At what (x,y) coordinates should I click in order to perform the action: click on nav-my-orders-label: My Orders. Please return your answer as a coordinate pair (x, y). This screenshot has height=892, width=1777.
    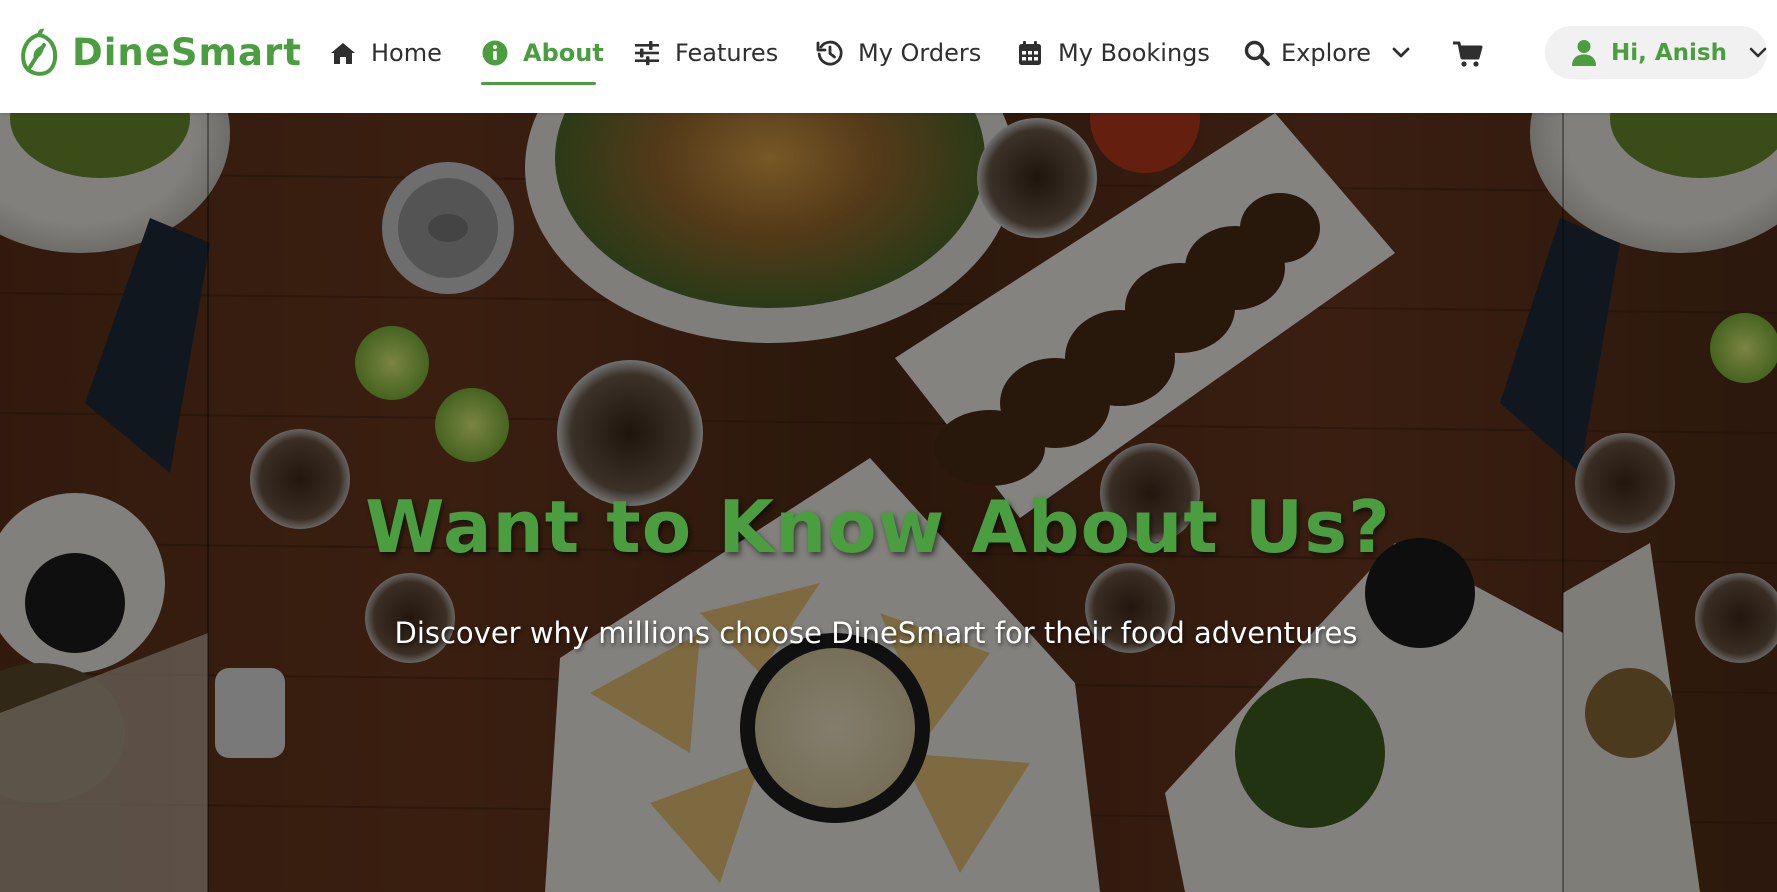
    Looking at the image, I should click on (920, 53).